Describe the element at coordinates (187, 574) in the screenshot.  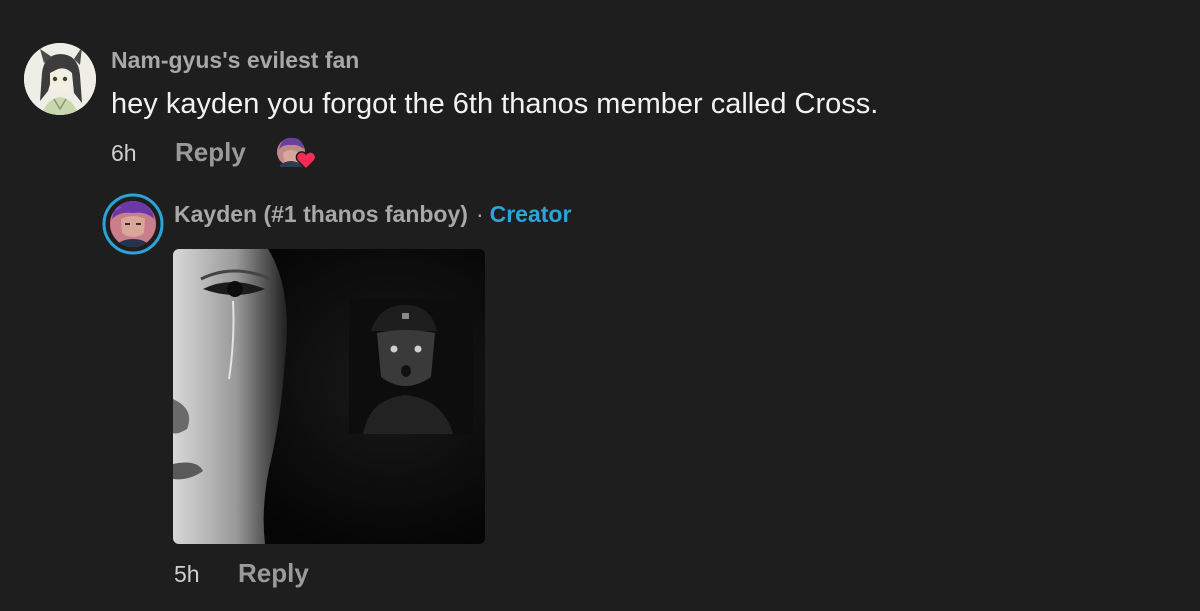
I see `reply-timestamp: 5h` at that location.